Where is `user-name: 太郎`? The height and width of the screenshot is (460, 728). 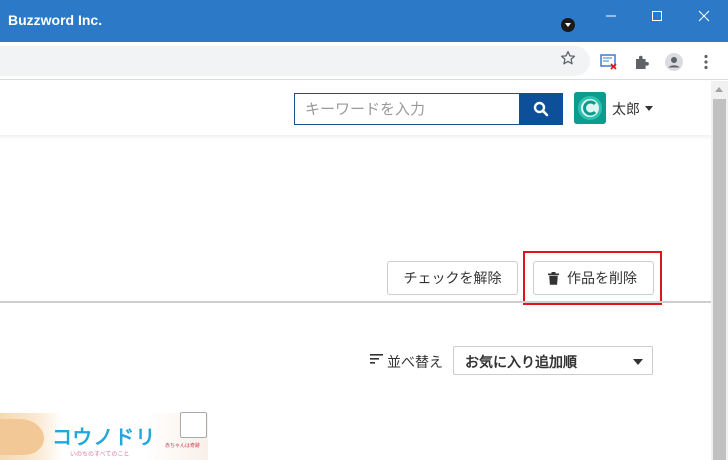
user-name: 太郎 is located at coordinates (626, 109).